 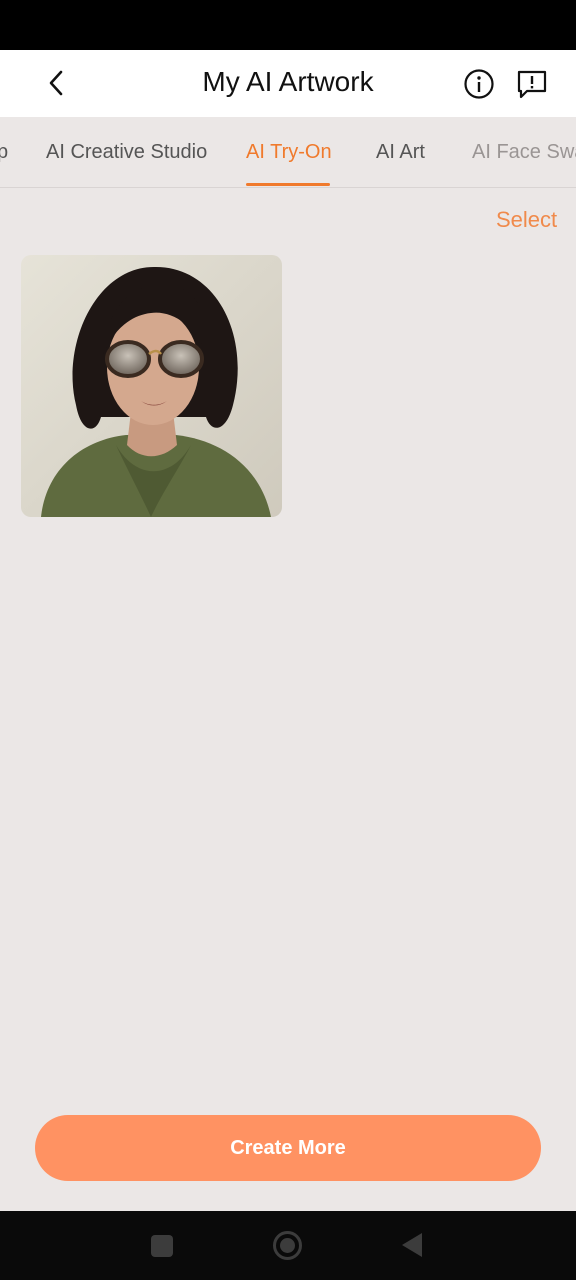 I want to click on app-header: My AI Artwork, so click(x=288, y=83).